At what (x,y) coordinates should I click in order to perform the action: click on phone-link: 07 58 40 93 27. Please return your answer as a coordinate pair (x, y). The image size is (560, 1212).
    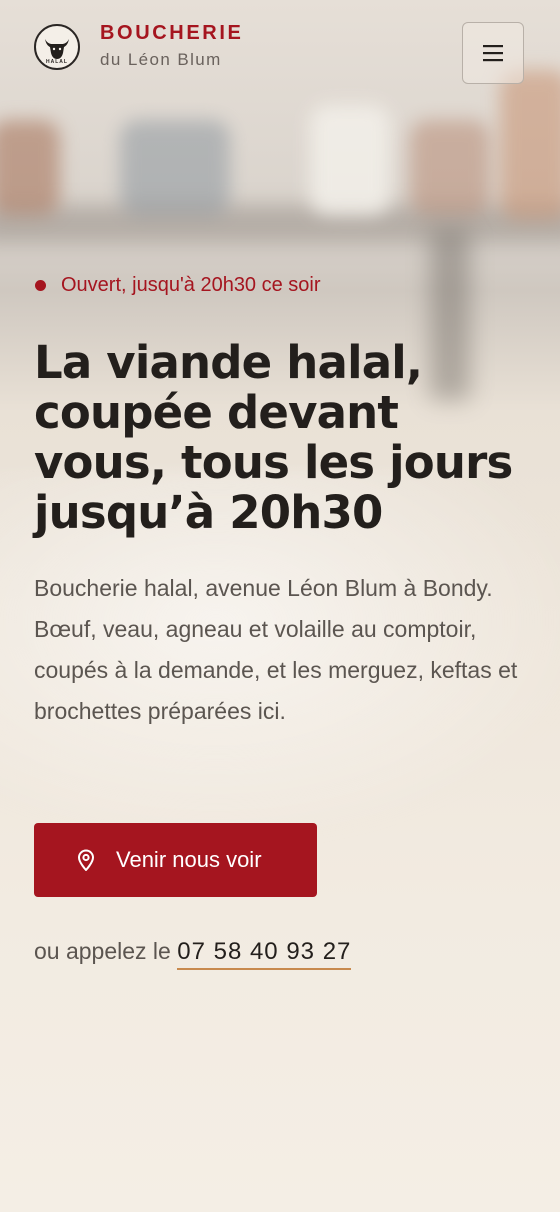
    Looking at the image, I should click on (264, 954).